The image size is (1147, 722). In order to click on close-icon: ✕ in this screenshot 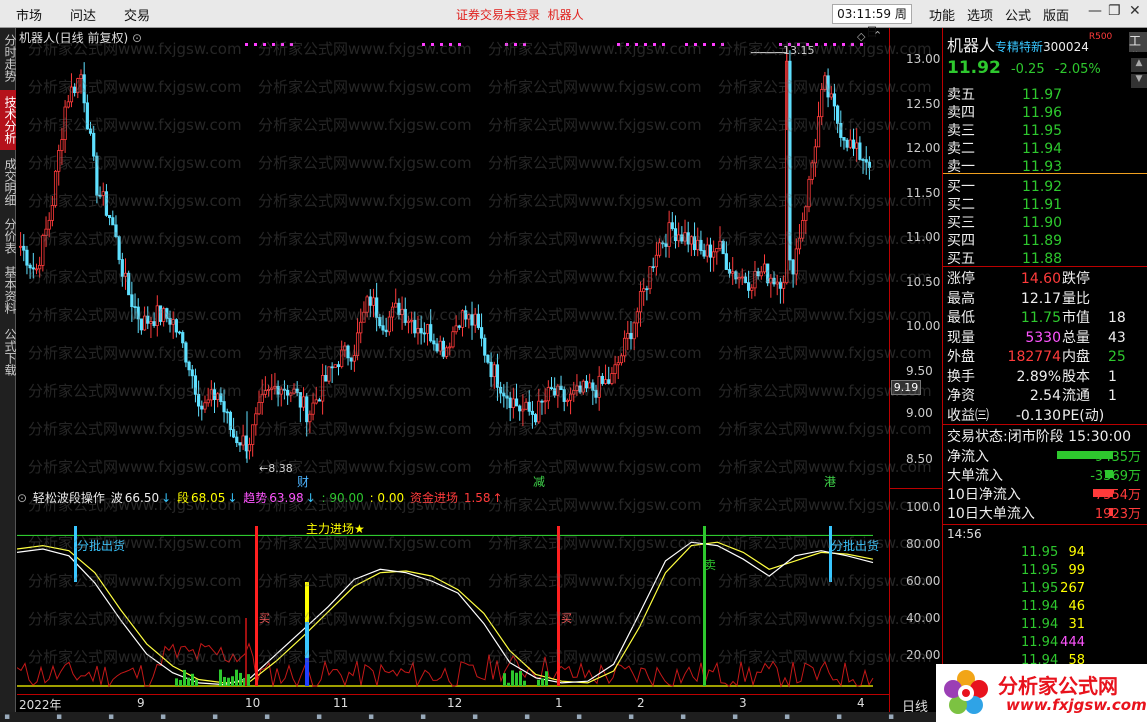, I will do `click(1135, 11)`.